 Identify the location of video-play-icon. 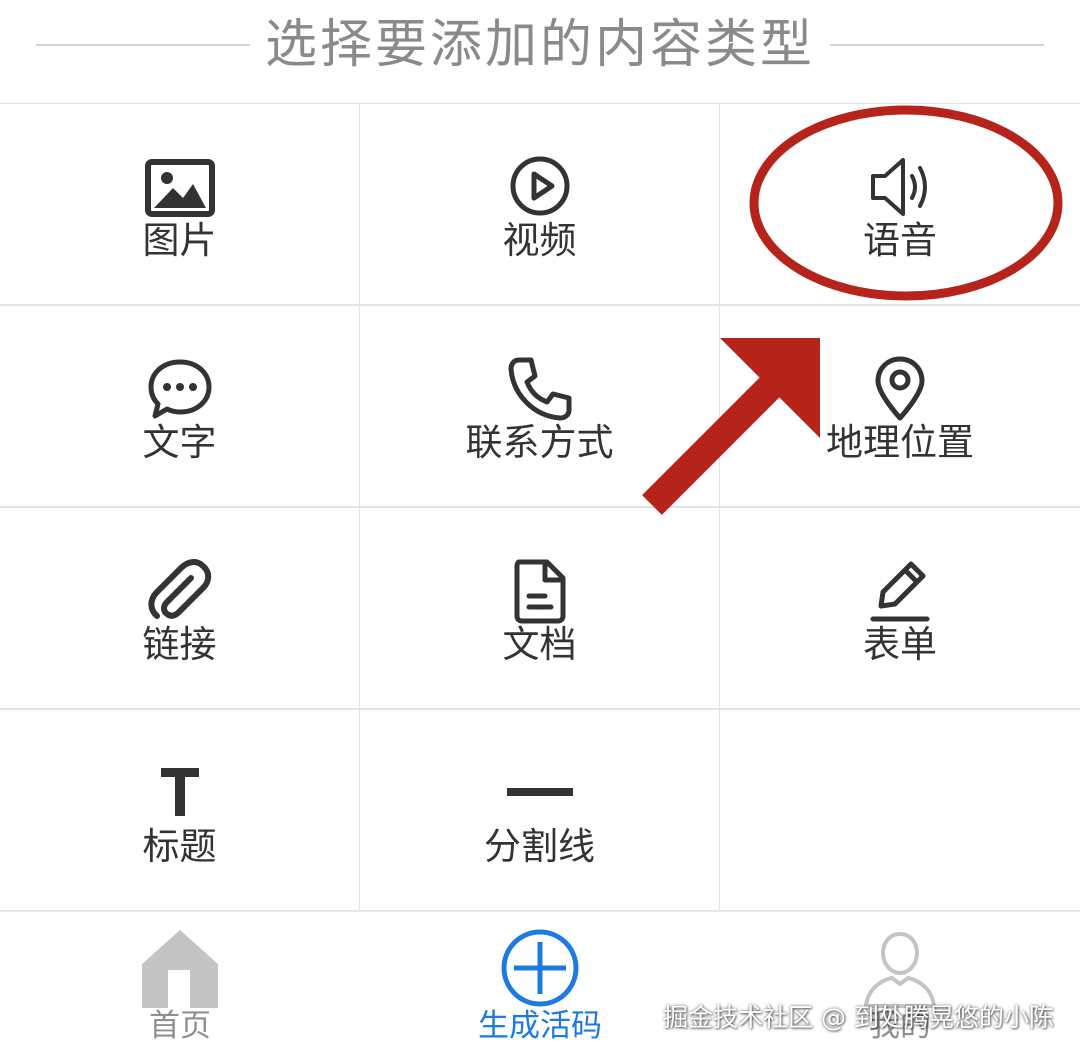
(539, 186).